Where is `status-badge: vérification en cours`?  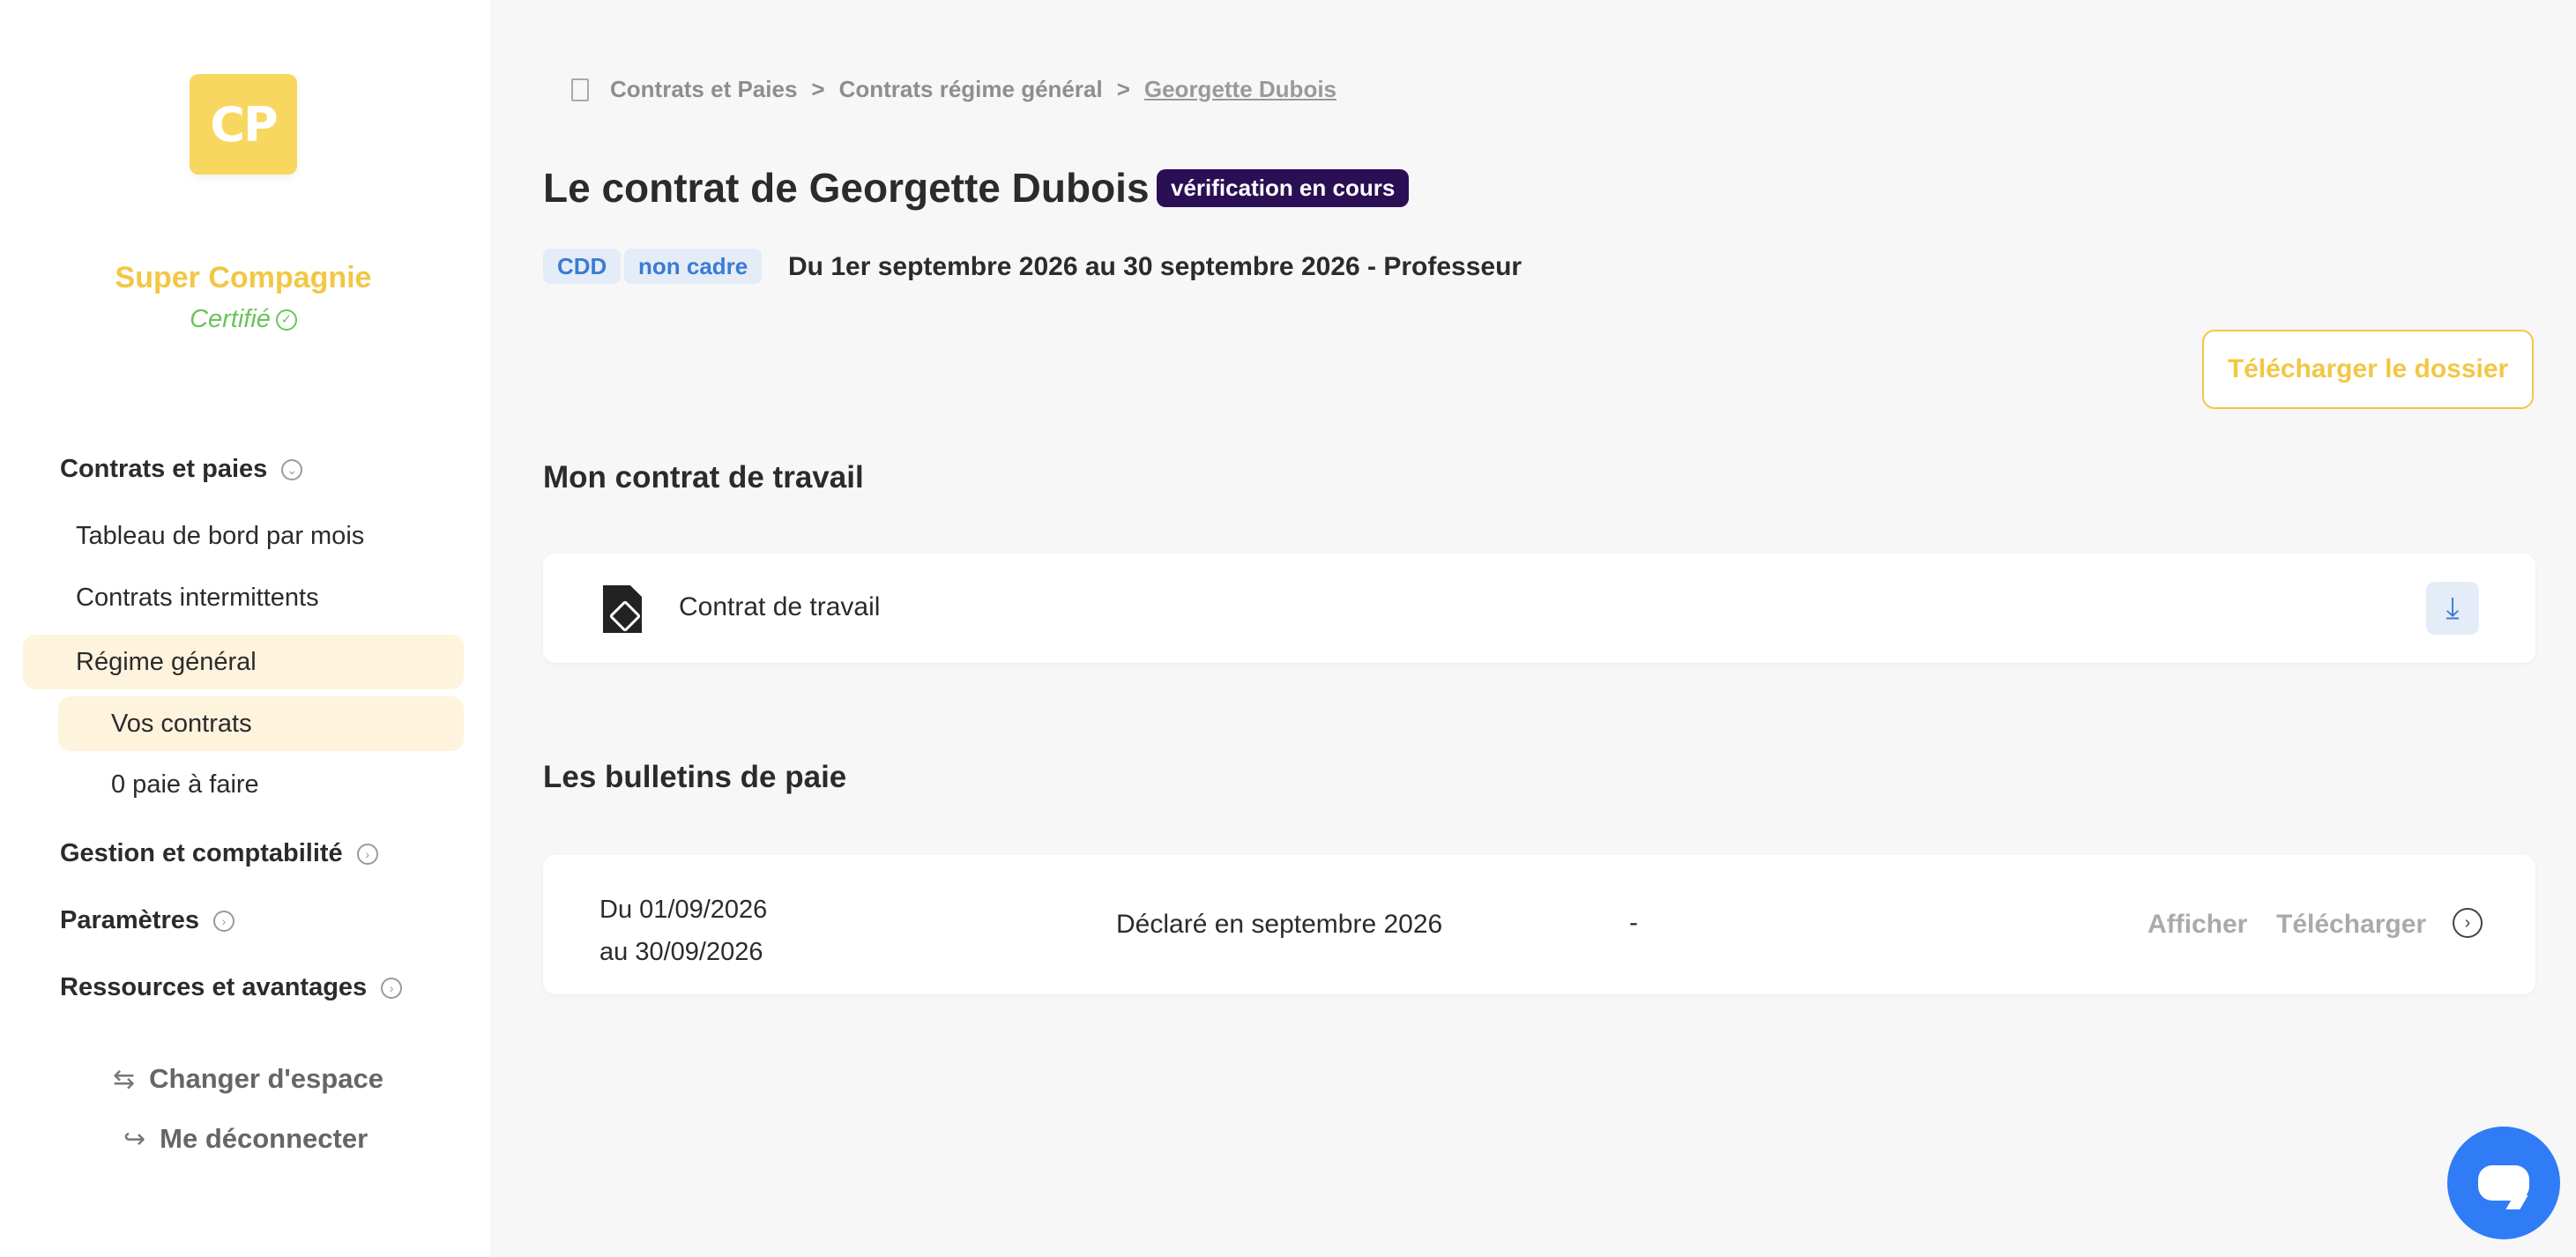
status-badge: vérification en cours is located at coordinates (1283, 188).